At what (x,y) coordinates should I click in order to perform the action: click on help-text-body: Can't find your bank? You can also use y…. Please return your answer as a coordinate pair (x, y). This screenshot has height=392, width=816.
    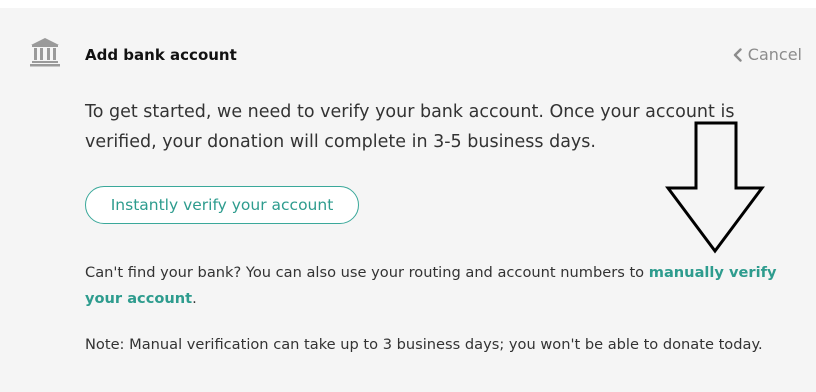
    Looking at the image, I should click on (367, 272).